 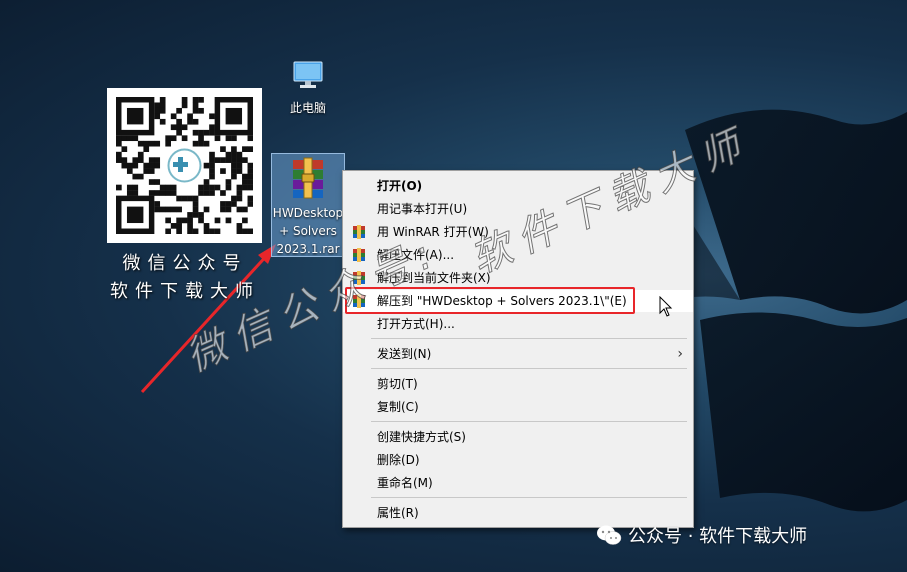 What do you see at coordinates (185, 263) in the screenshot?
I see `qr-caption-line1: 微信公众号` at bounding box center [185, 263].